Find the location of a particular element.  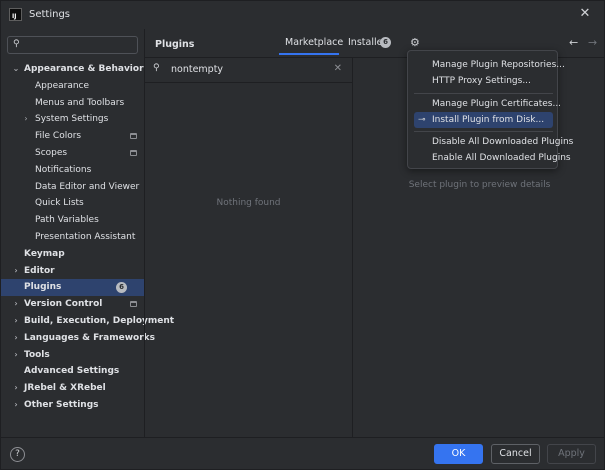

sidebar-item-quick-lists: Quick Lists is located at coordinates (72, 203).